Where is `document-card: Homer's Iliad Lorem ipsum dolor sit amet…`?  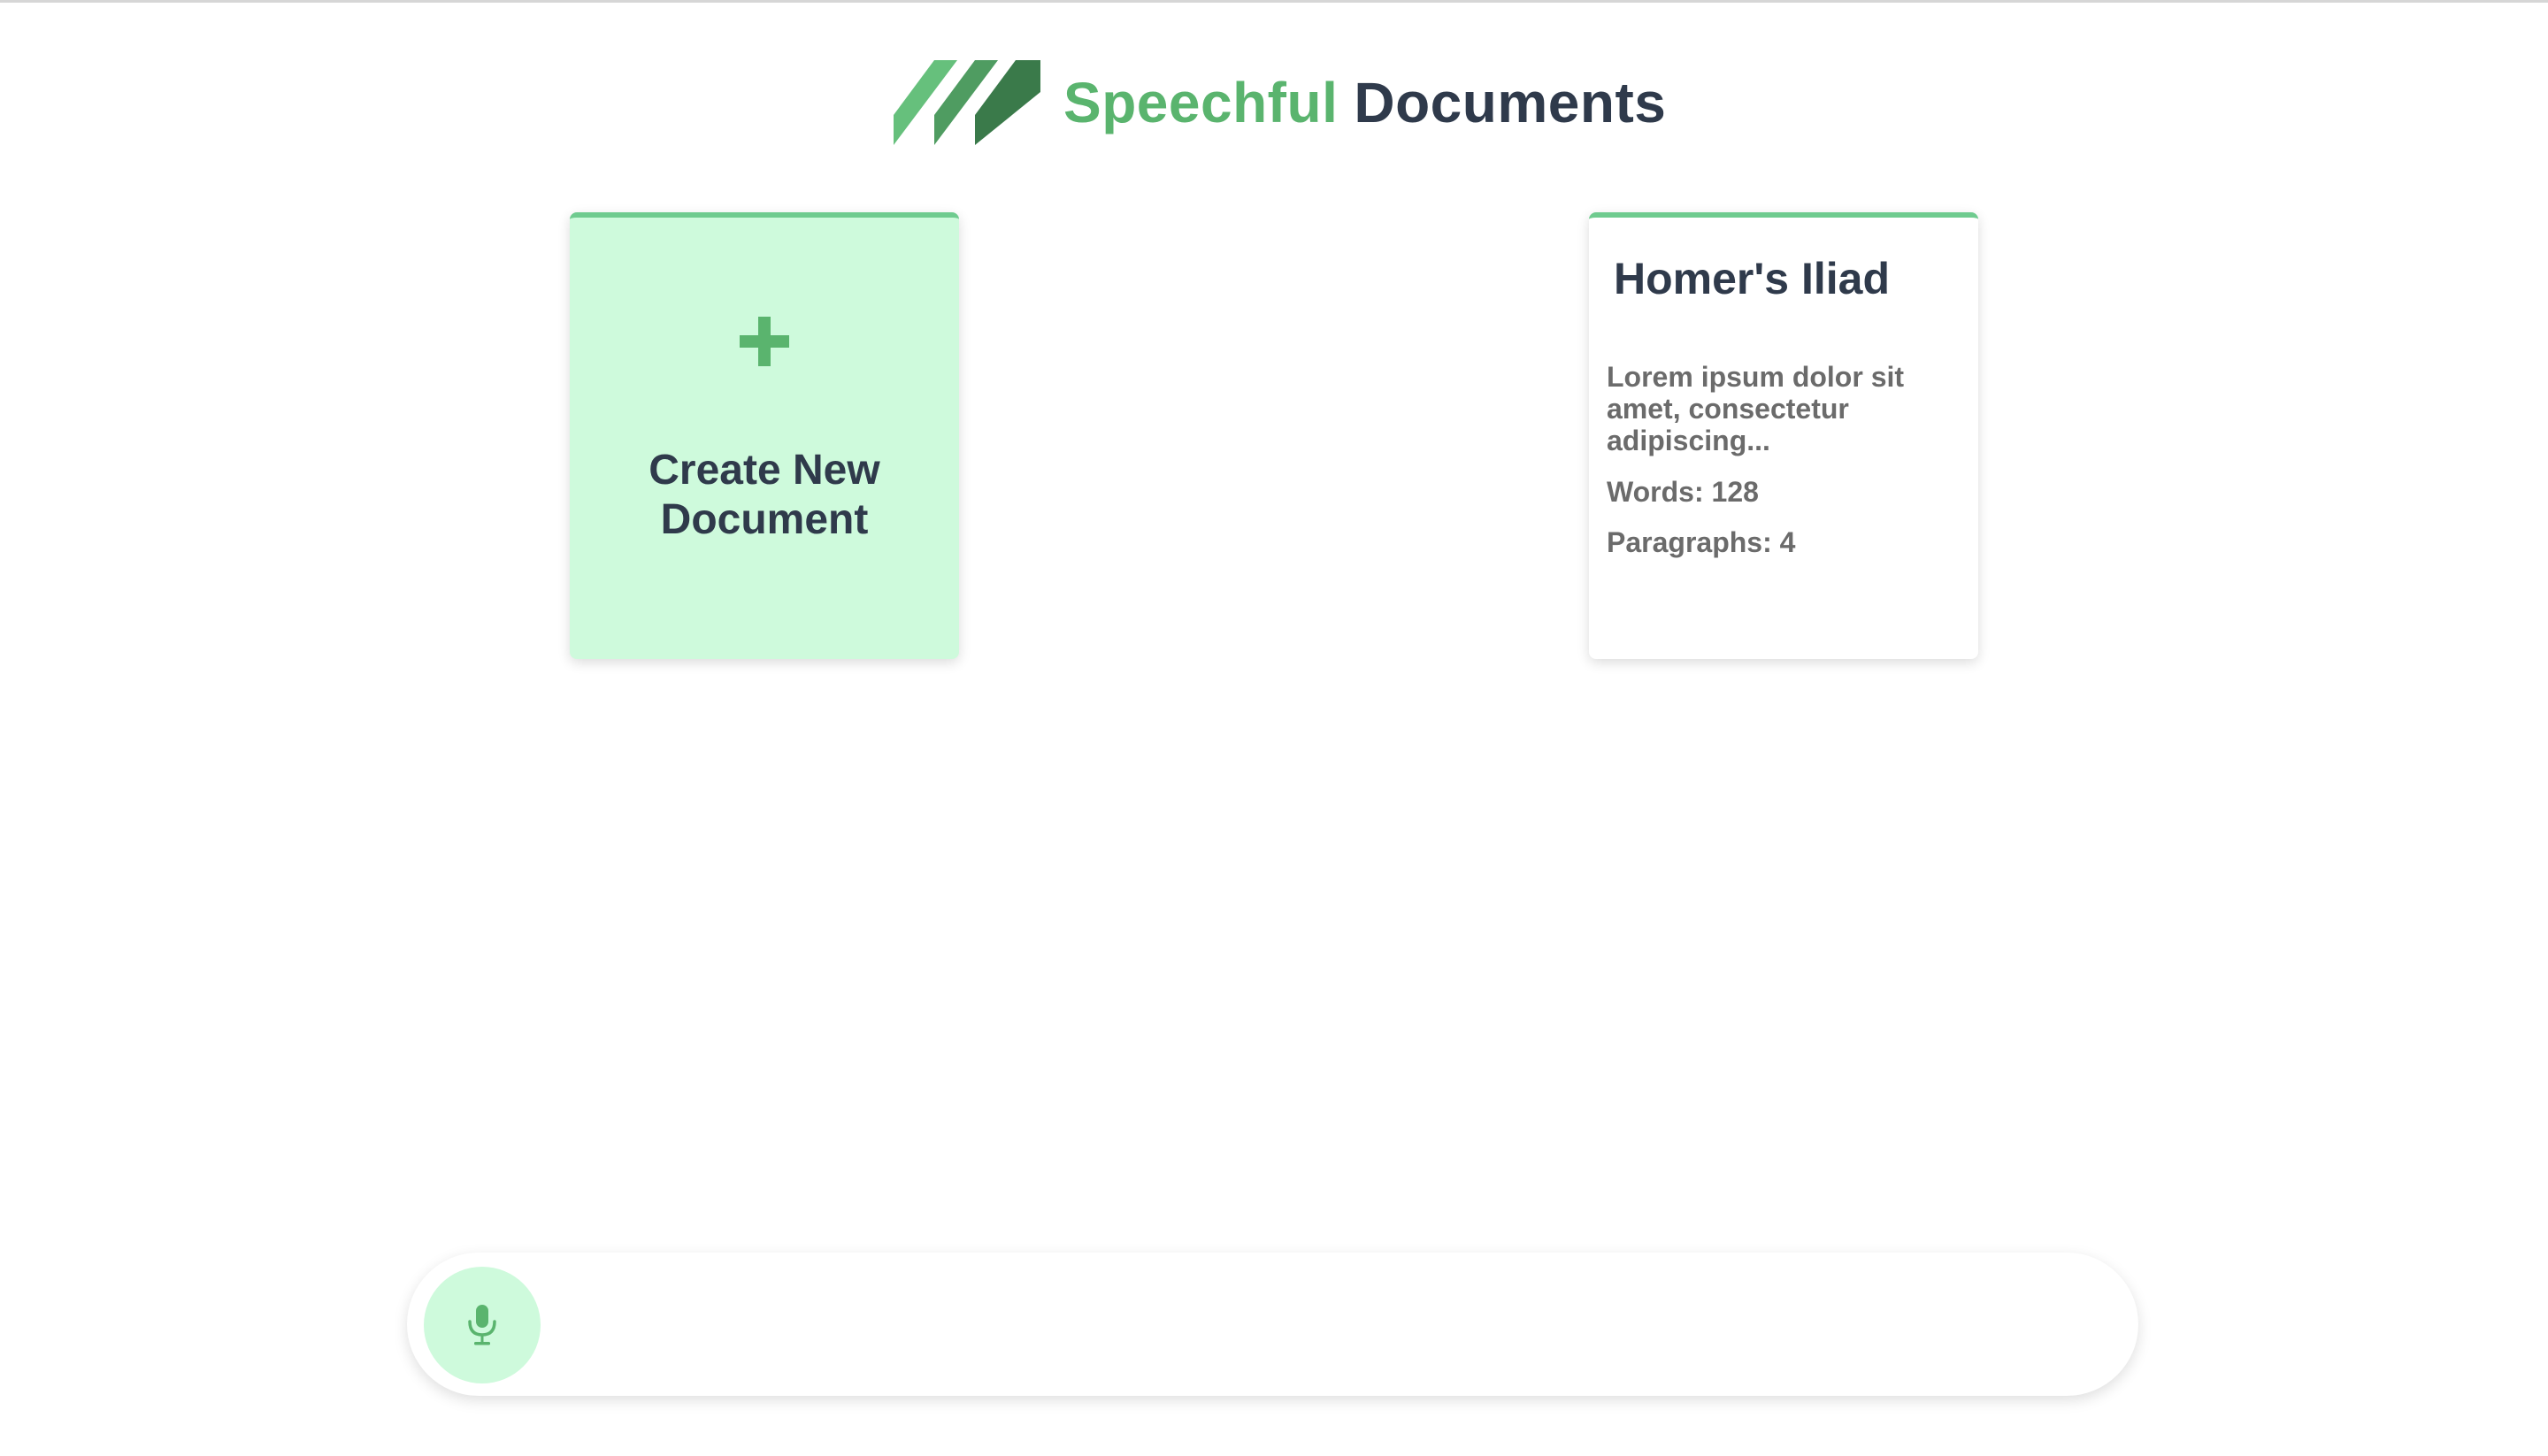
document-card: Homer's Iliad Lorem ipsum dolor sit amet… is located at coordinates (1783, 435).